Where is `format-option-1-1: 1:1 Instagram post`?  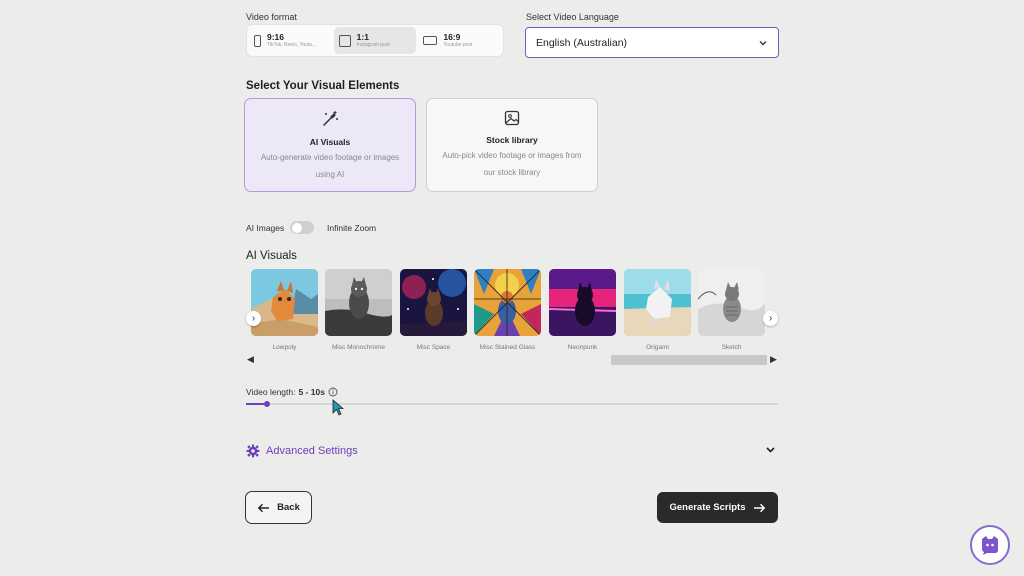 format-option-1-1: 1:1 Instagram post is located at coordinates (375, 40).